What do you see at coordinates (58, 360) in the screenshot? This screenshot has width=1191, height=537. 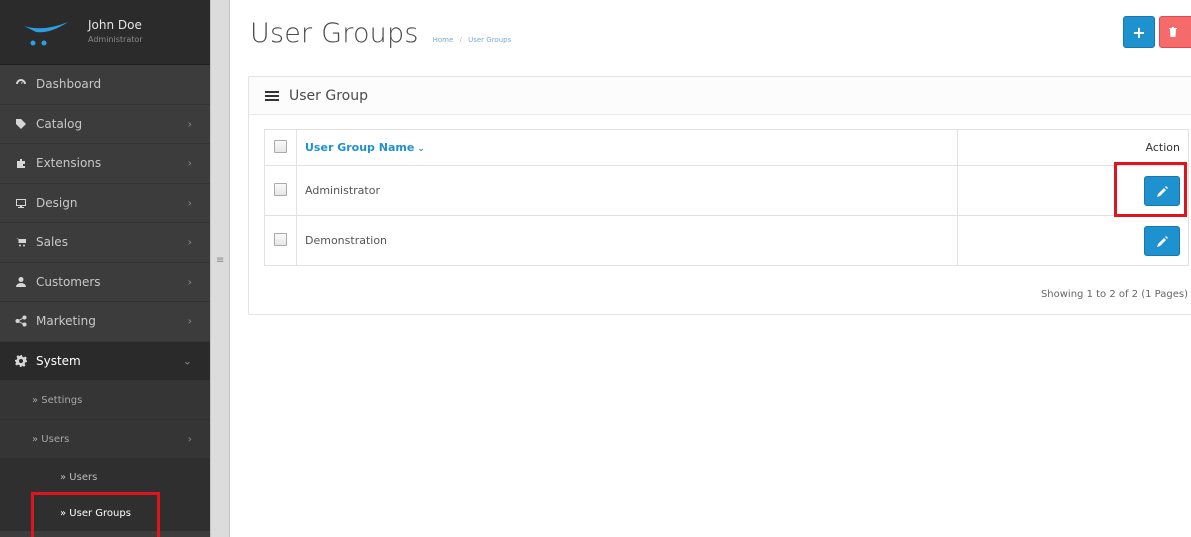 I see `sidebar-item-label: System` at bounding box center [58, 360].